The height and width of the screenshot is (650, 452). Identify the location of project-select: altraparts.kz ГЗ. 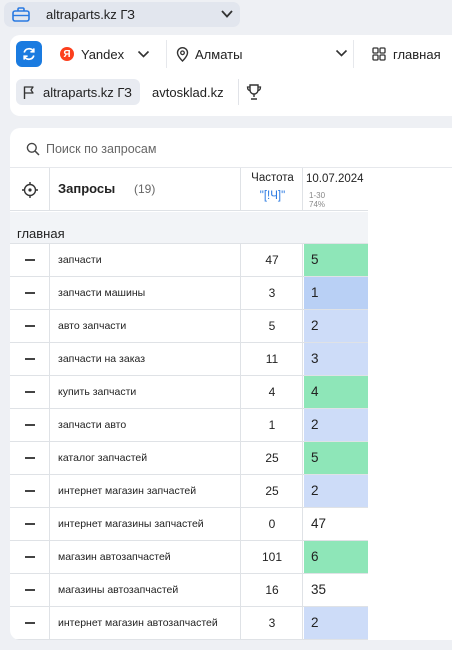
(122, 14).